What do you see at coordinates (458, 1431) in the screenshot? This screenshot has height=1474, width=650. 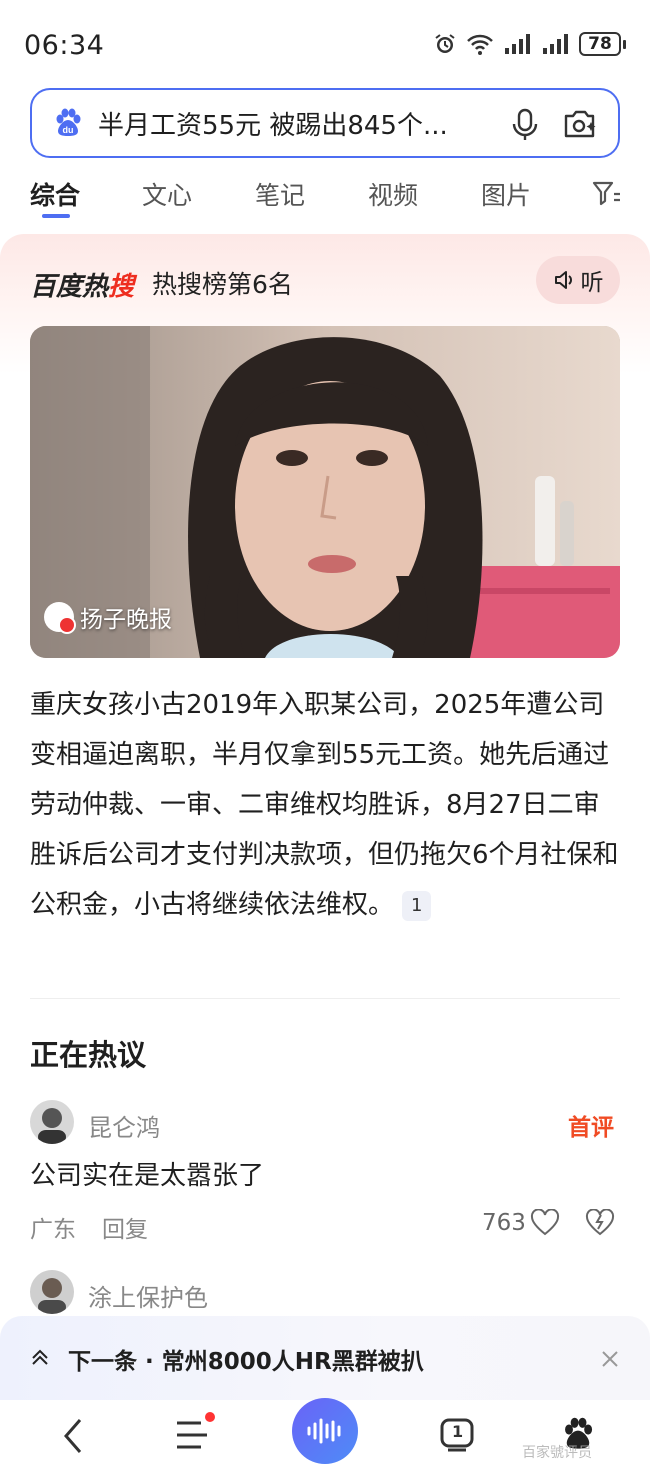 I see `tab-count: 1` at bounding box center [458, 1431].